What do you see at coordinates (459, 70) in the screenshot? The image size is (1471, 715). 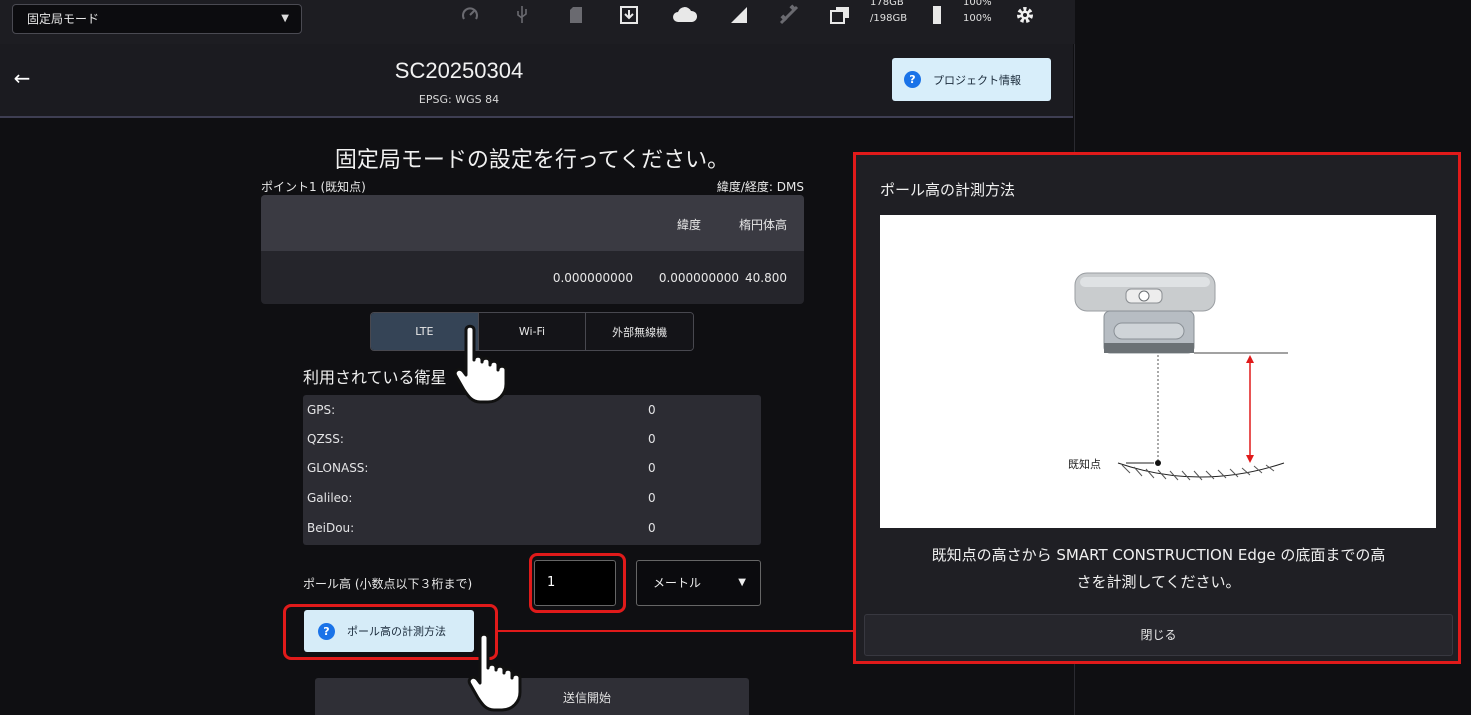 I see `project-title: SC20250304` at bounding box center [459, 70].